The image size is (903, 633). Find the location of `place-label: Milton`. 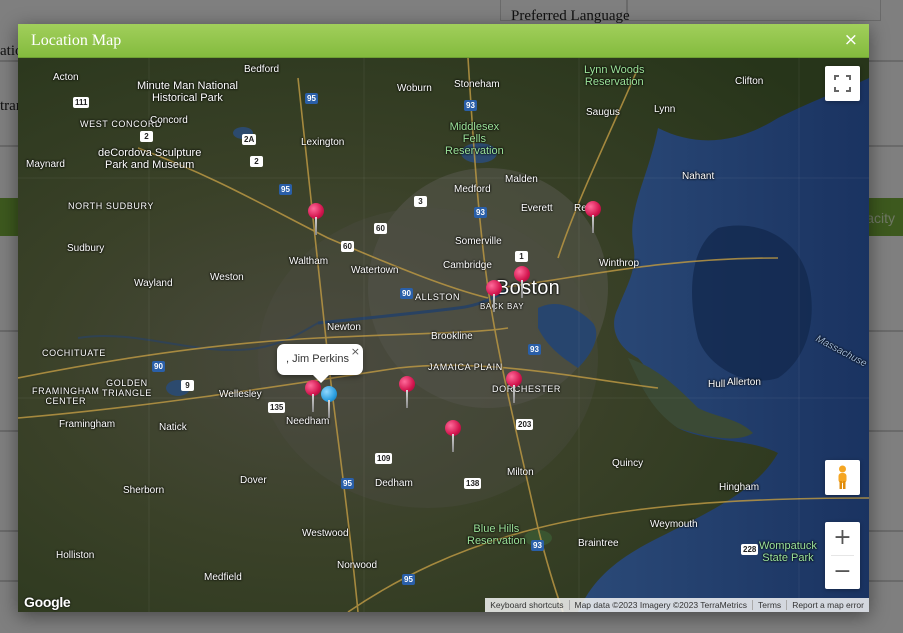

place-label: Milton is located at coordinates (520, 472).